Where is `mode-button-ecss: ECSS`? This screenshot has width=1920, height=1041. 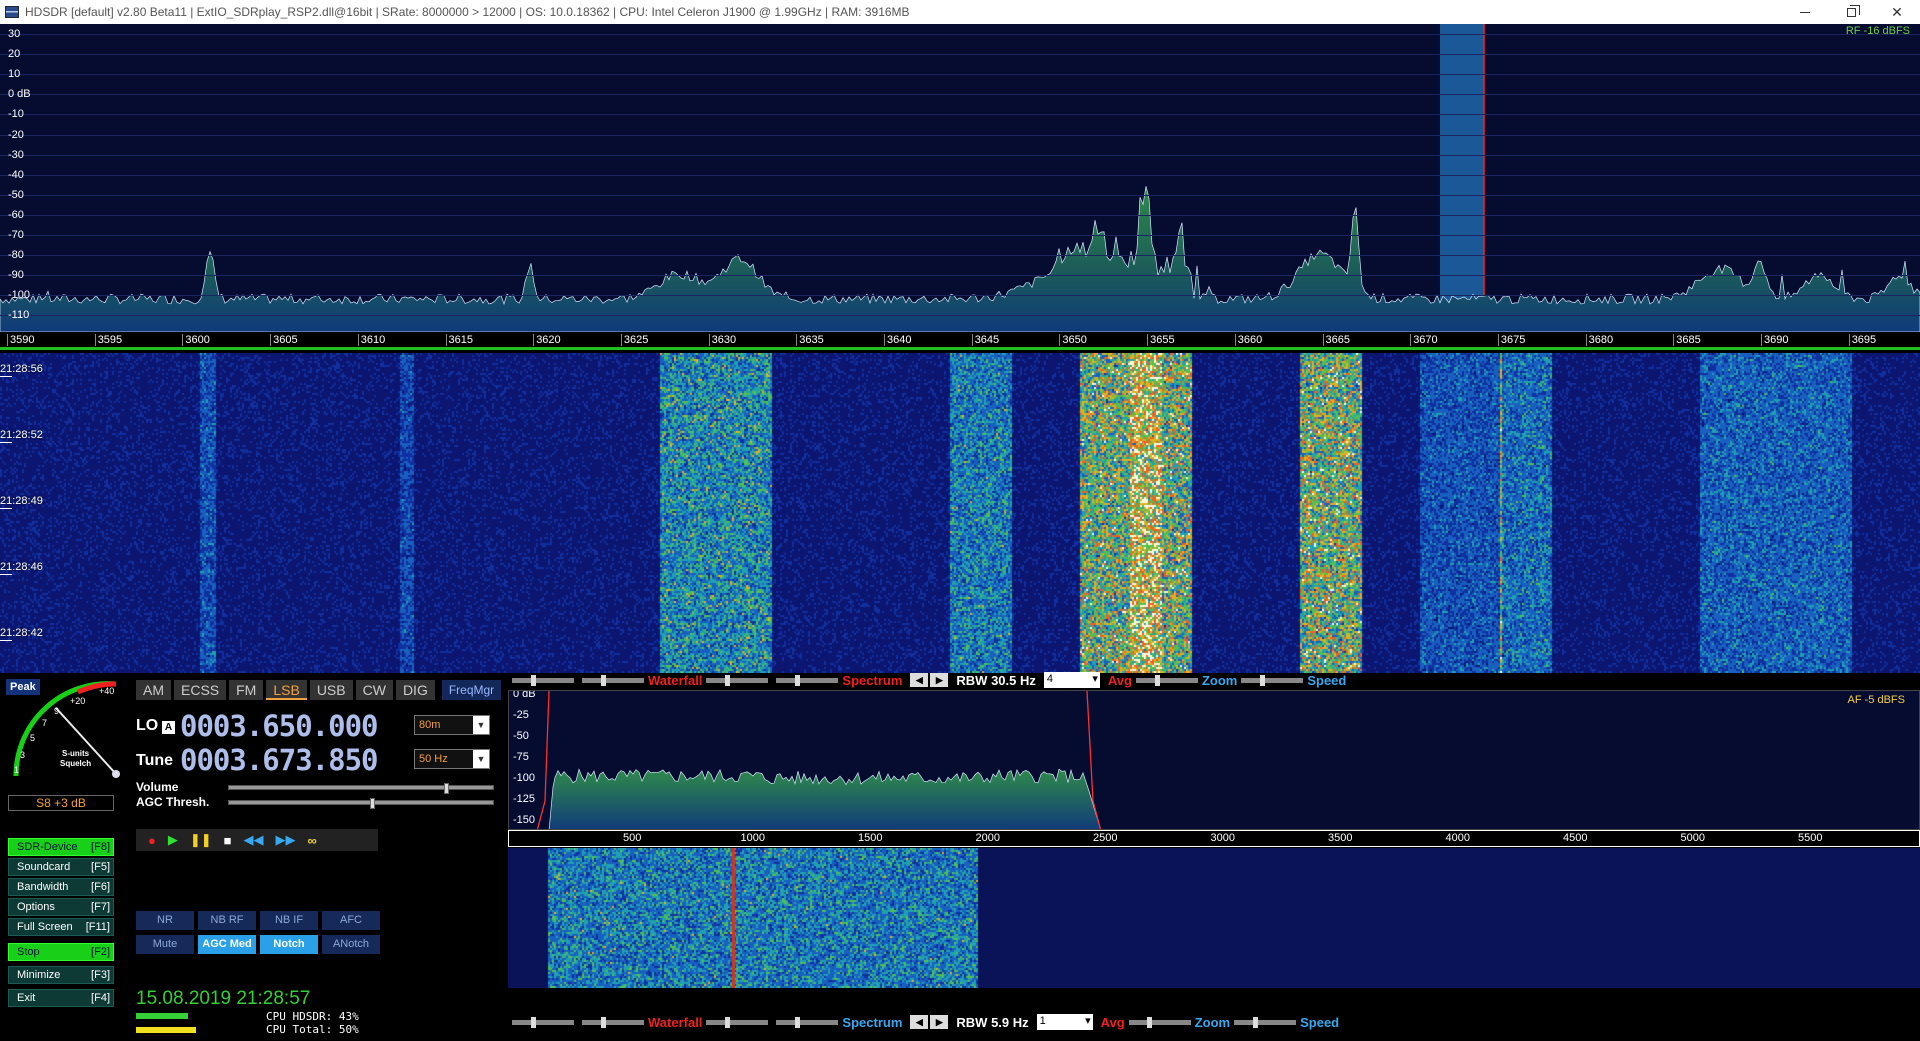 mode-button-ecss: ECSS is located at coordinates (200, 690).